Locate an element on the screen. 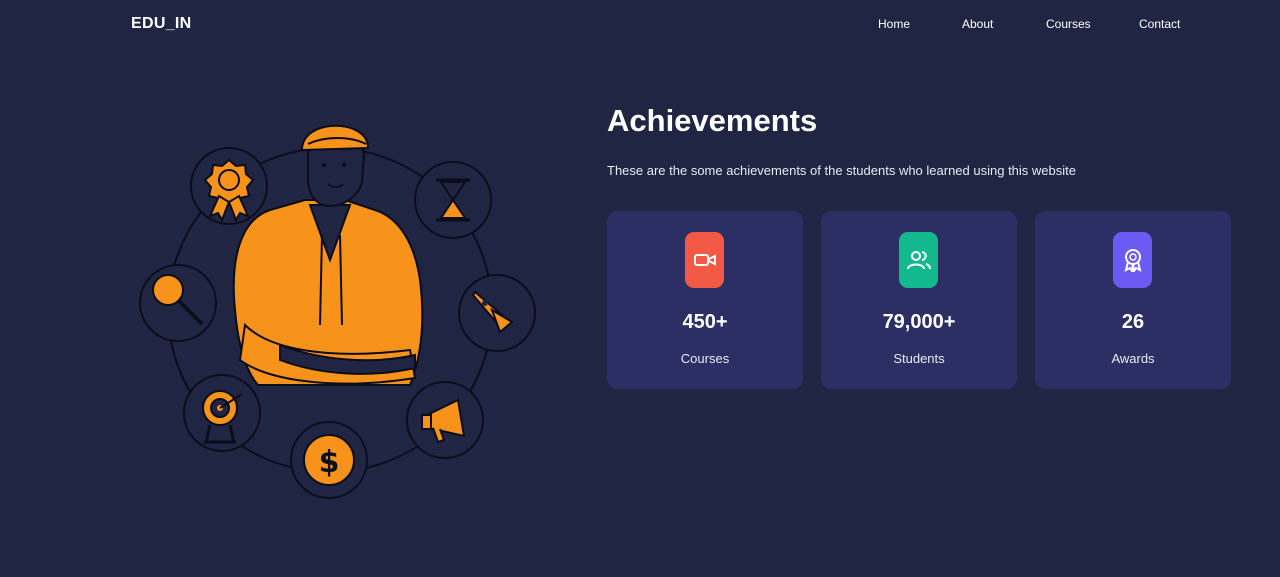 This screenshot has width=1280, height=577. nav-home-link: Home is located at coordinates (894, 24).